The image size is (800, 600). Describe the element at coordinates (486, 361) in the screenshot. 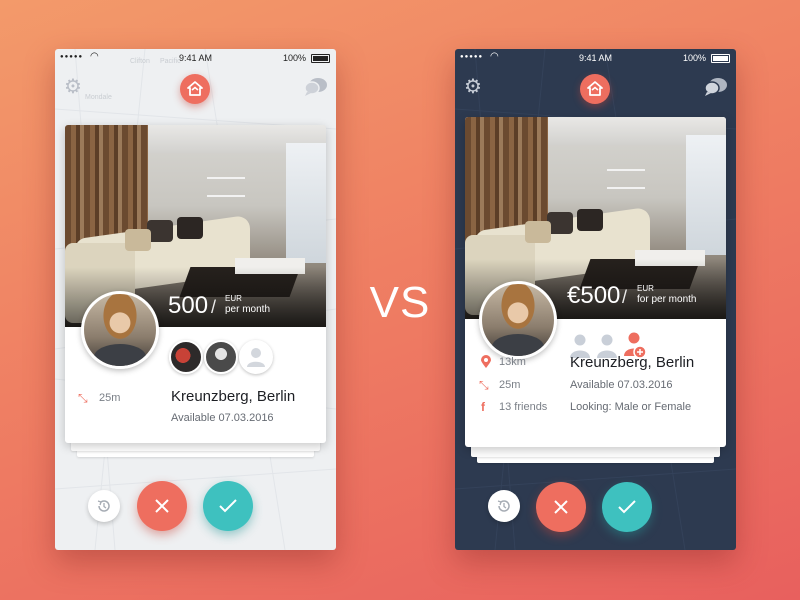

I see `map-pin-icon` at that location.